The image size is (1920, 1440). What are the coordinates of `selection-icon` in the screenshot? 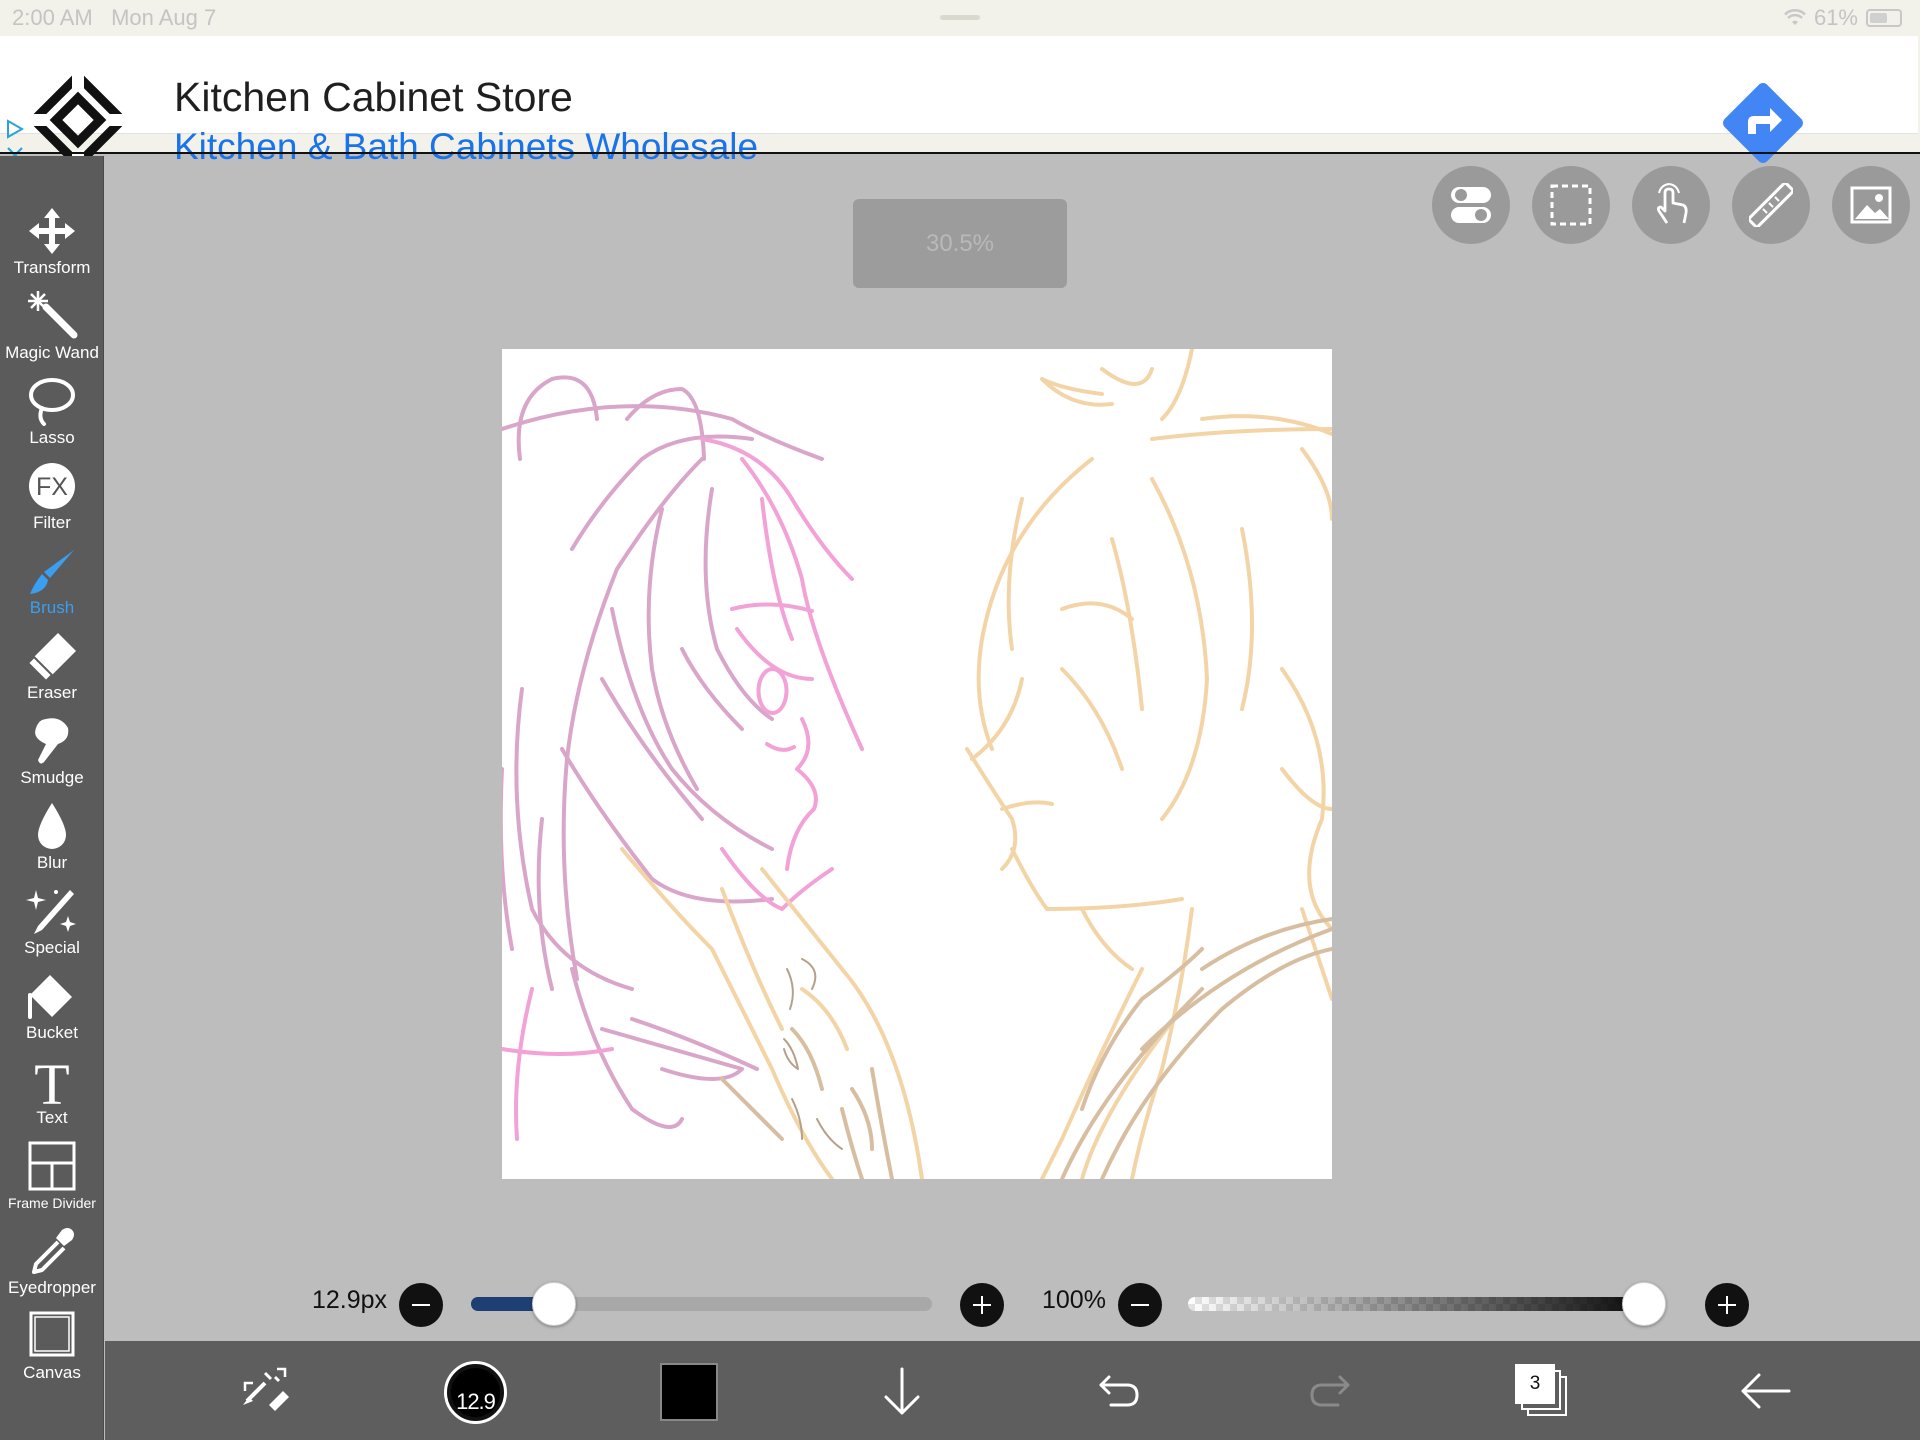 It's located at (1571, 205).